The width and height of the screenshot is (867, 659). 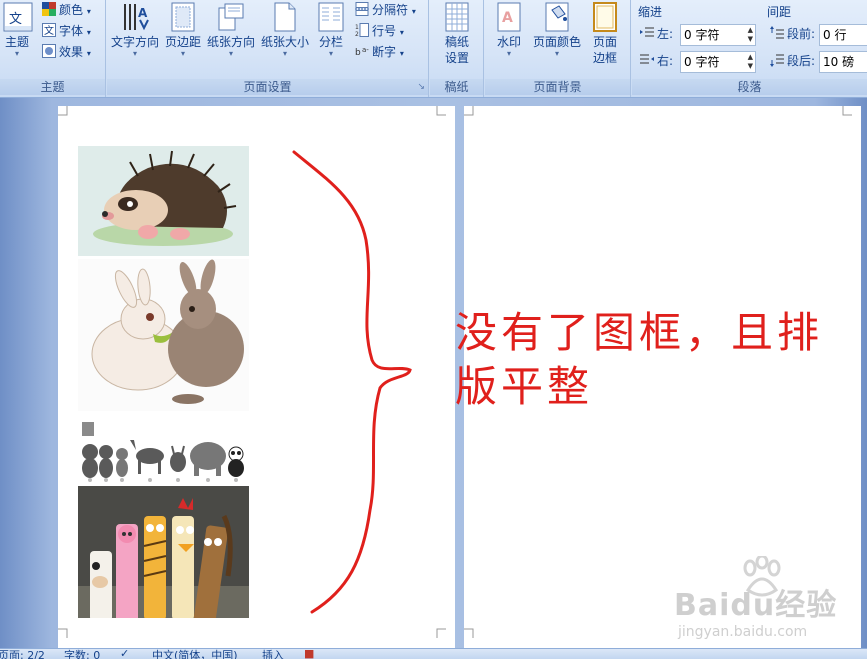 What do you see at coordinates (647, 60) in the screenshot?
I see `indent-right-icon` at bounding box center [647, 60].